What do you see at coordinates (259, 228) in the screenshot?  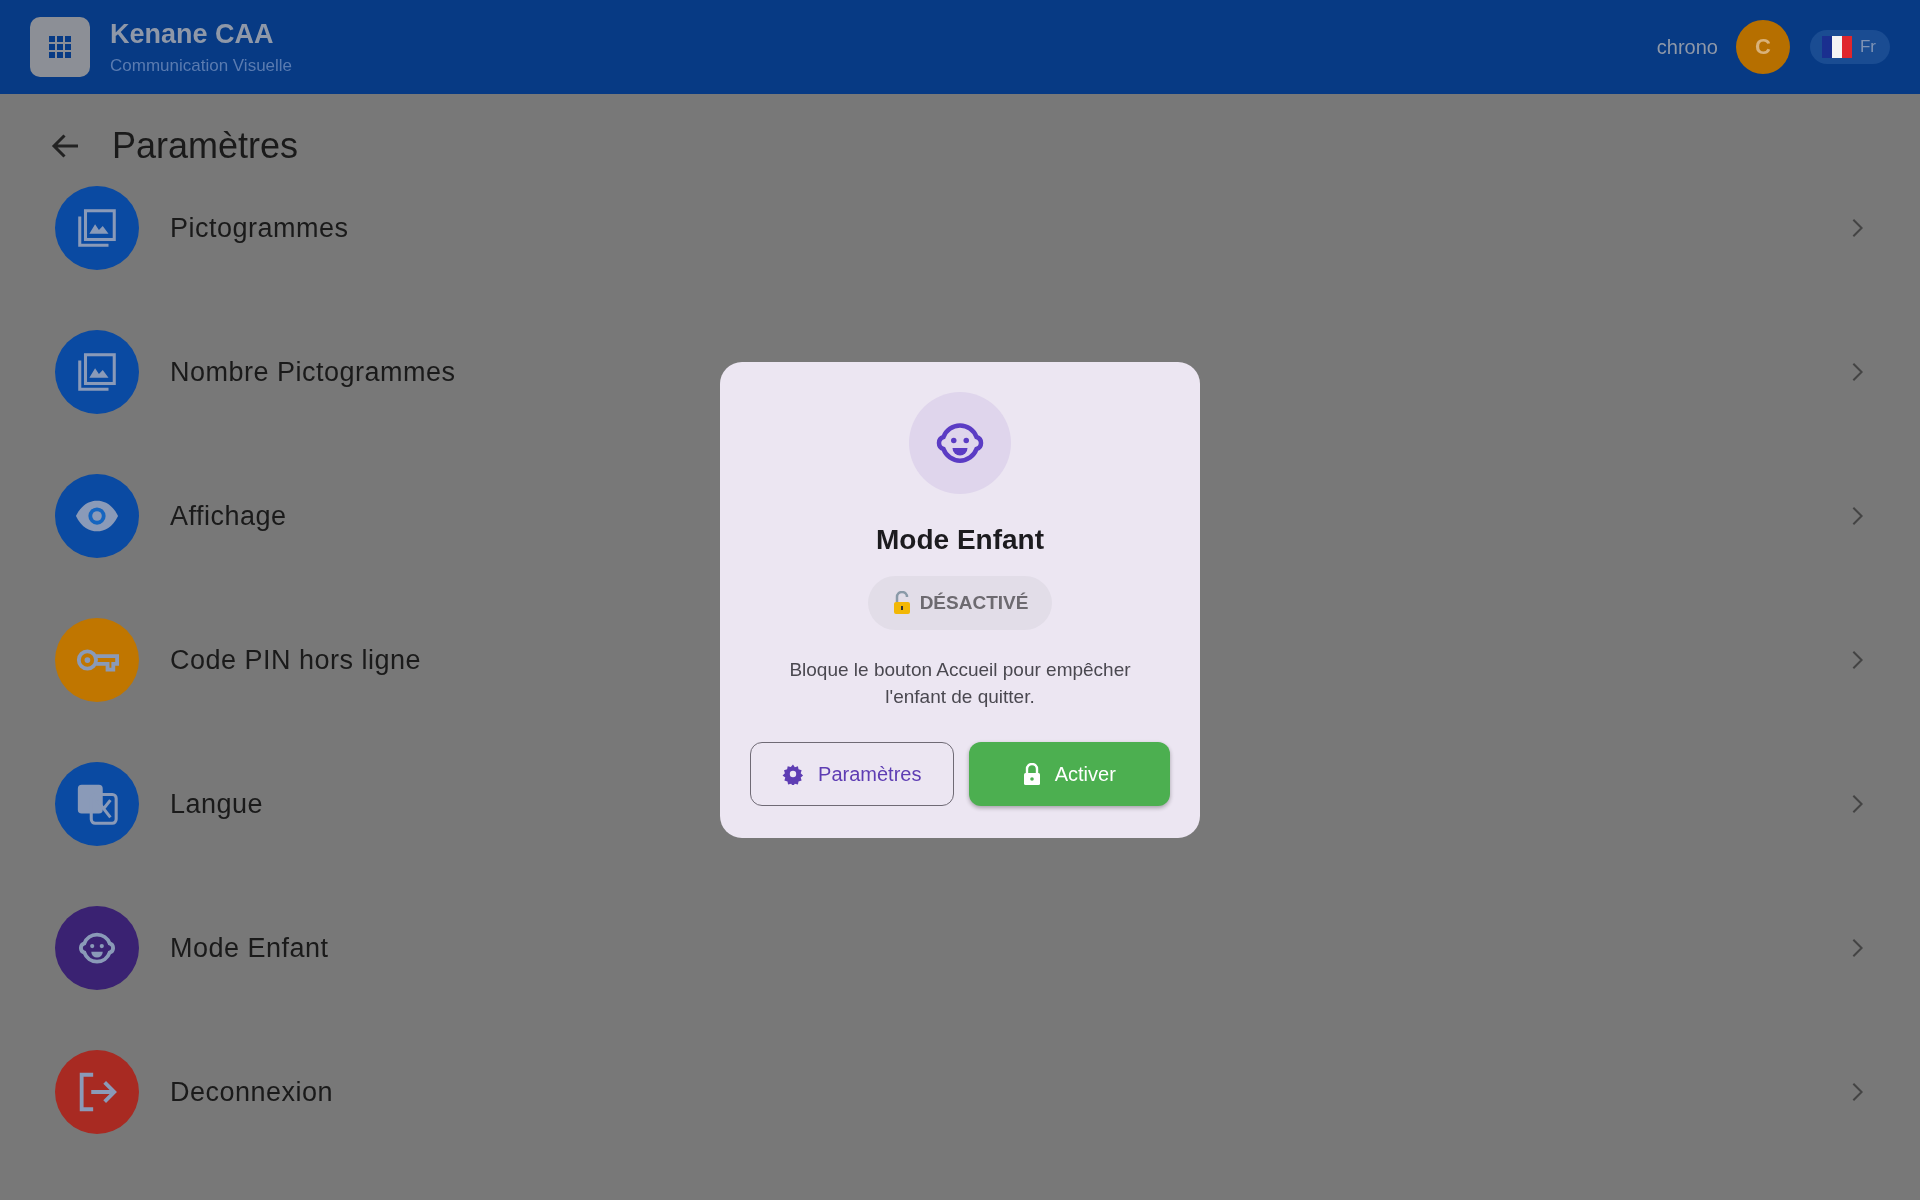 I see `settings-item-label: Pictogrammes` at bounding box center [259, 228].